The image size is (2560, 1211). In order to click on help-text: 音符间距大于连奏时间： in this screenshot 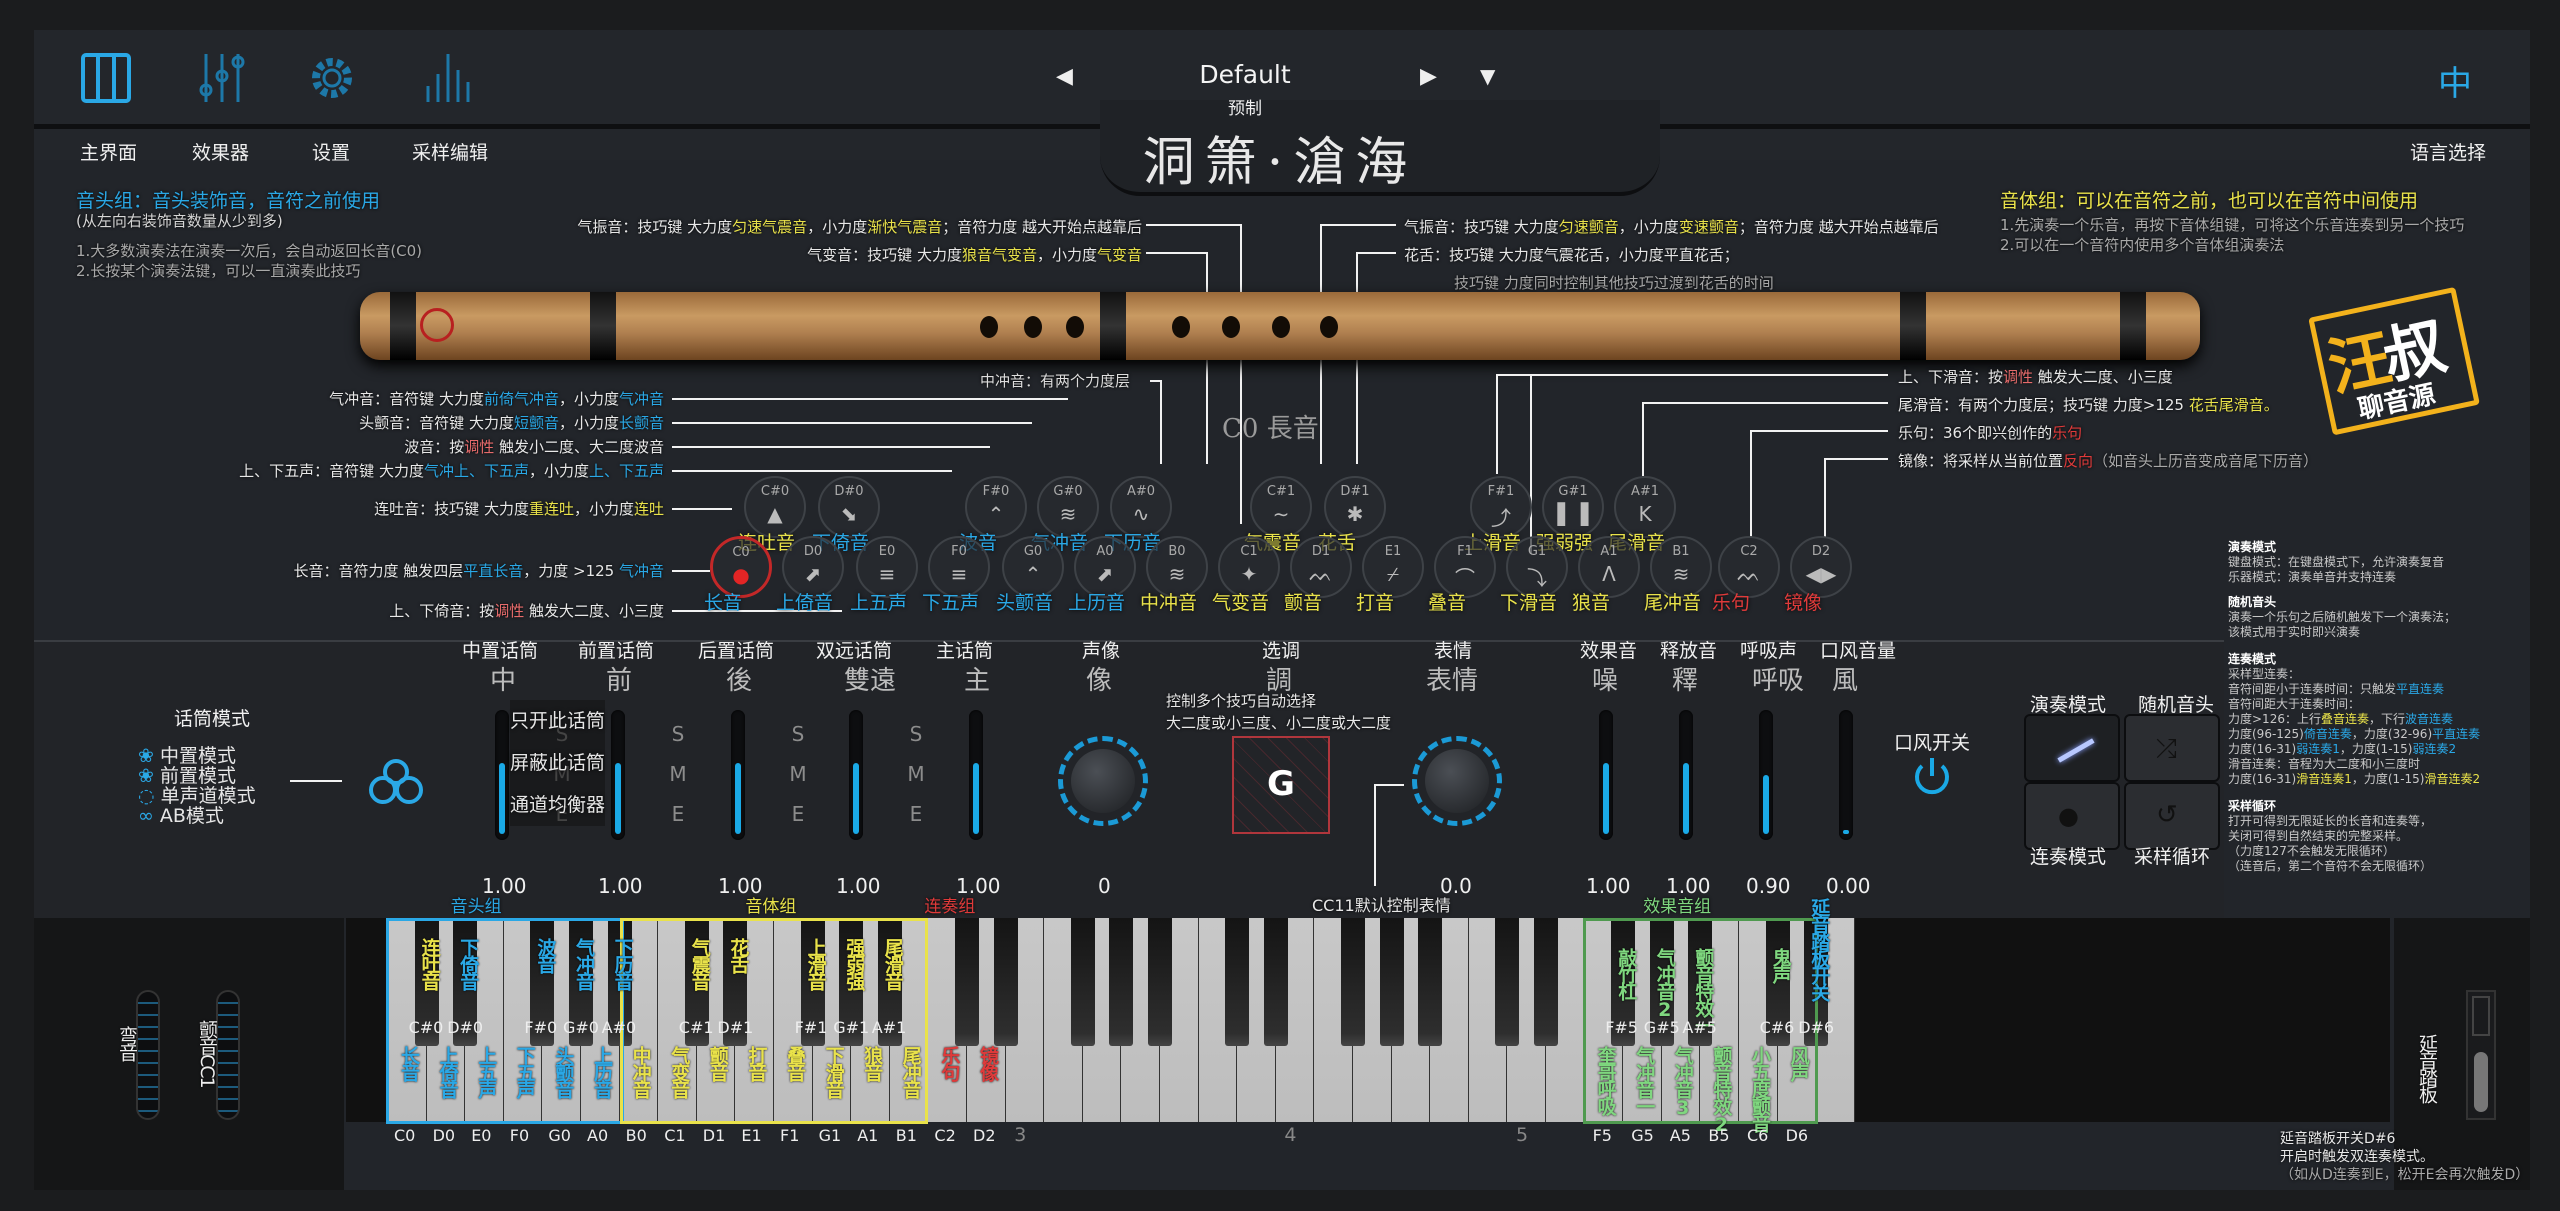, I will do `click(2294, 704)`.